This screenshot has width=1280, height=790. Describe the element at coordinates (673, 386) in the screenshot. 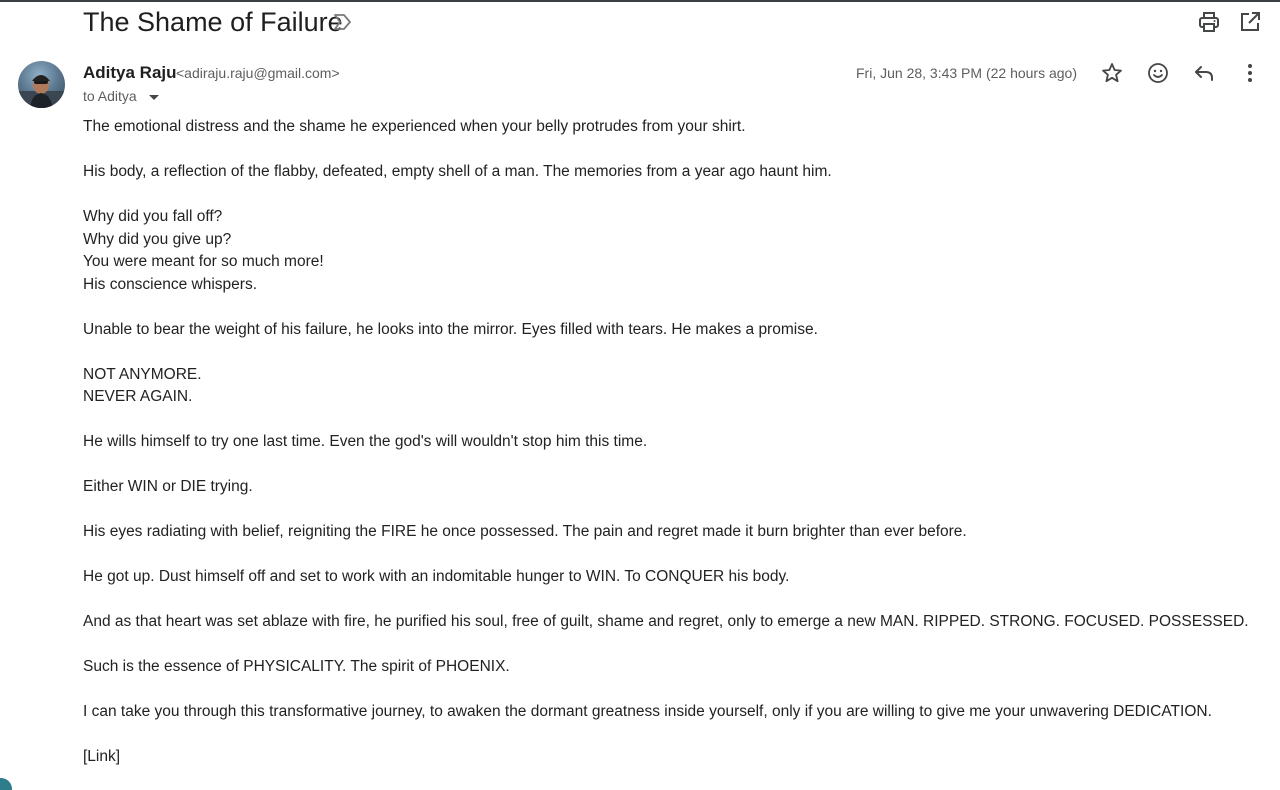

I see `email-paragraph: NOT ANYMORE. NEVER AGAIN.` at that location.